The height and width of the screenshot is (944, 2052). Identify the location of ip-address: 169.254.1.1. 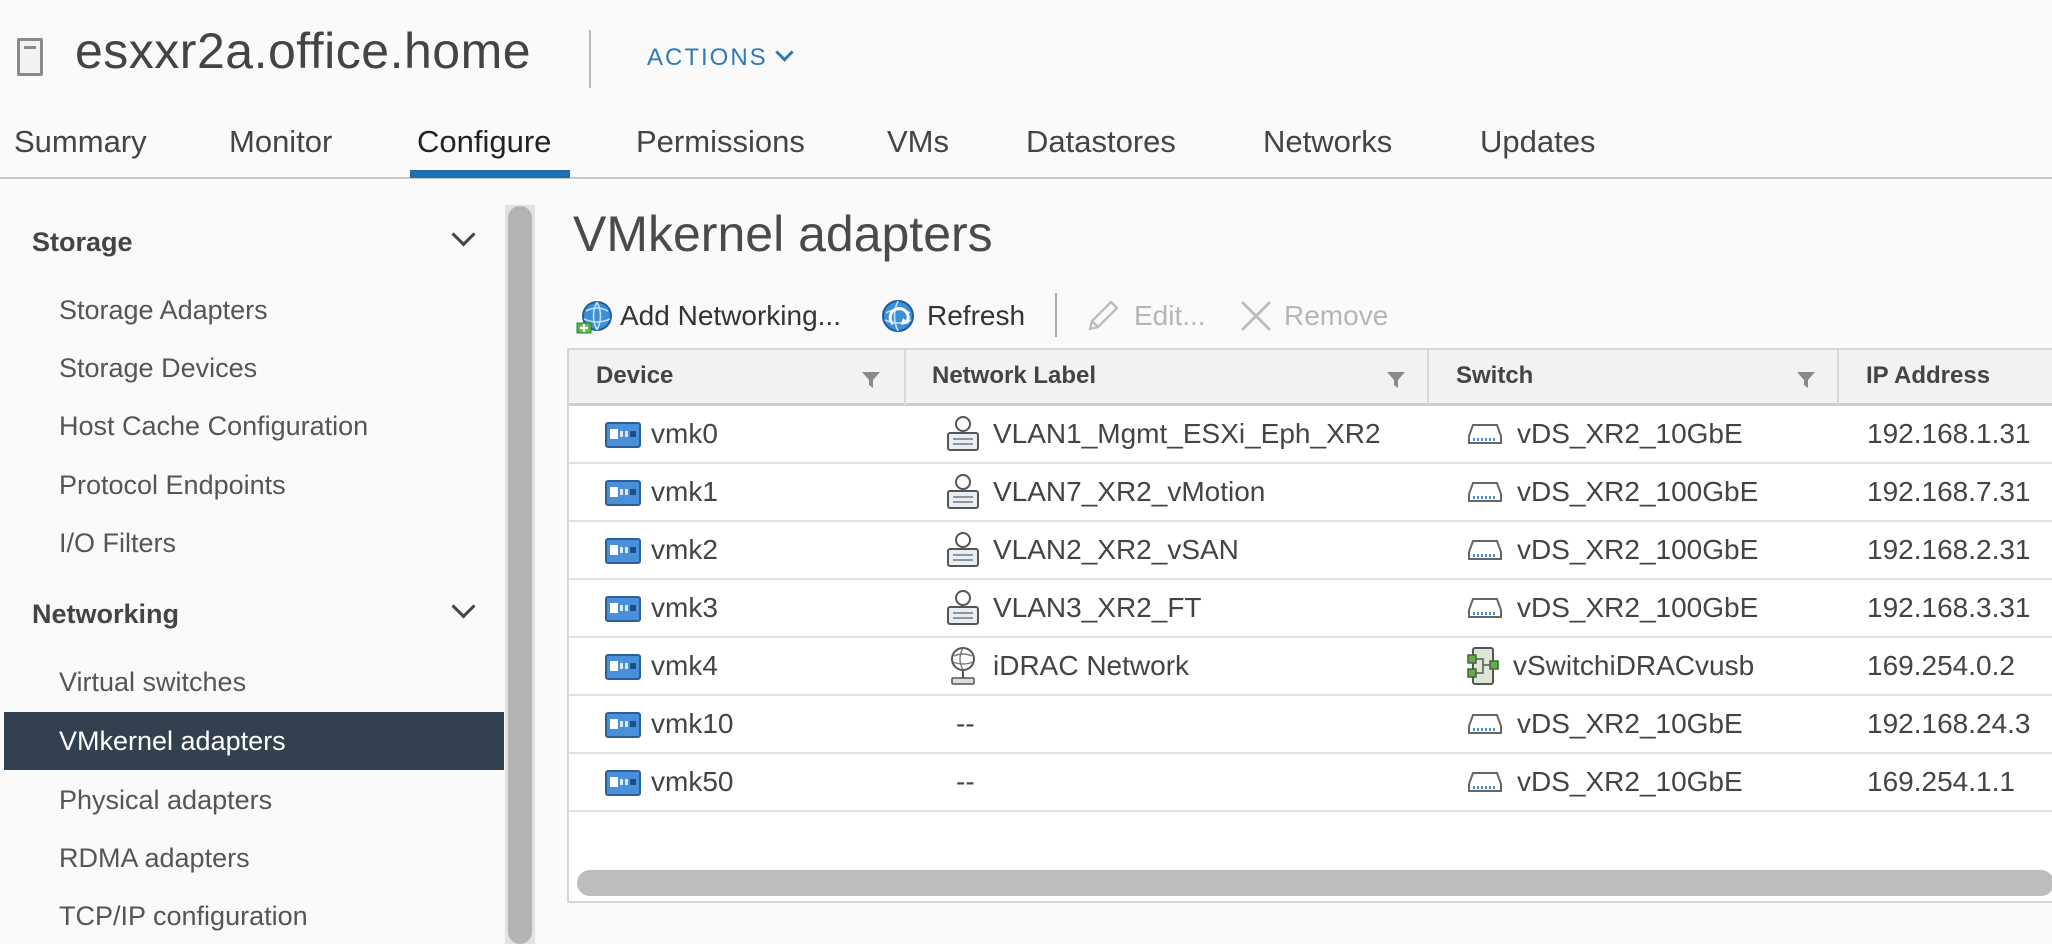
(1941, 781).